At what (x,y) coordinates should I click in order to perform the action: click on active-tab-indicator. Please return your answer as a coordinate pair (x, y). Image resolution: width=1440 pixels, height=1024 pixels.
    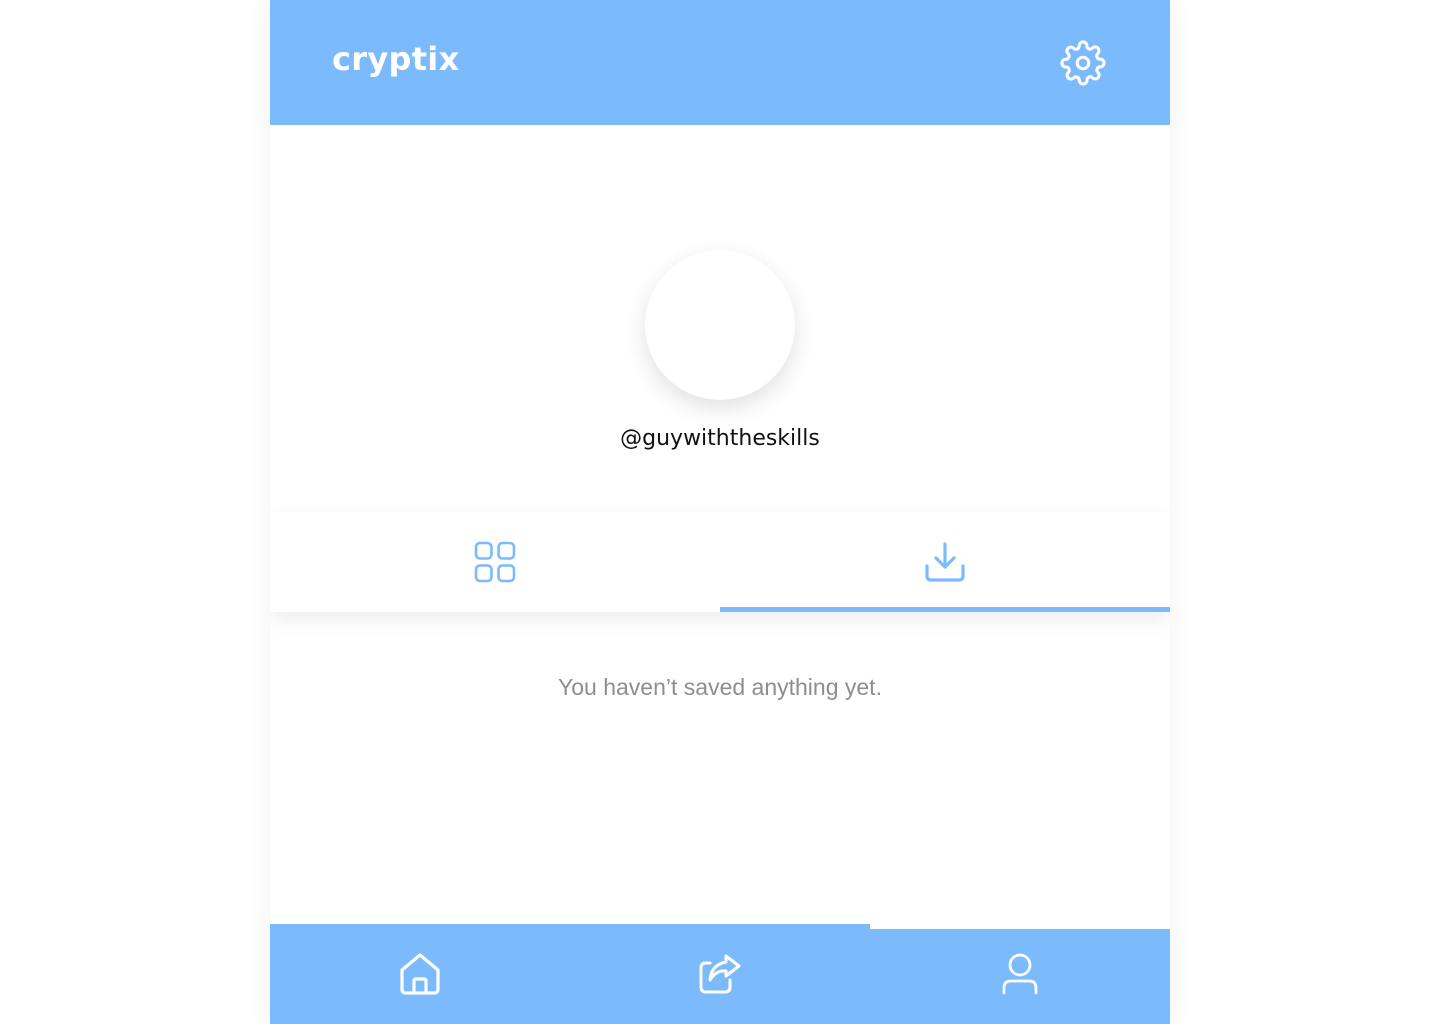
    Looking at the image, I should click on (945, 609).